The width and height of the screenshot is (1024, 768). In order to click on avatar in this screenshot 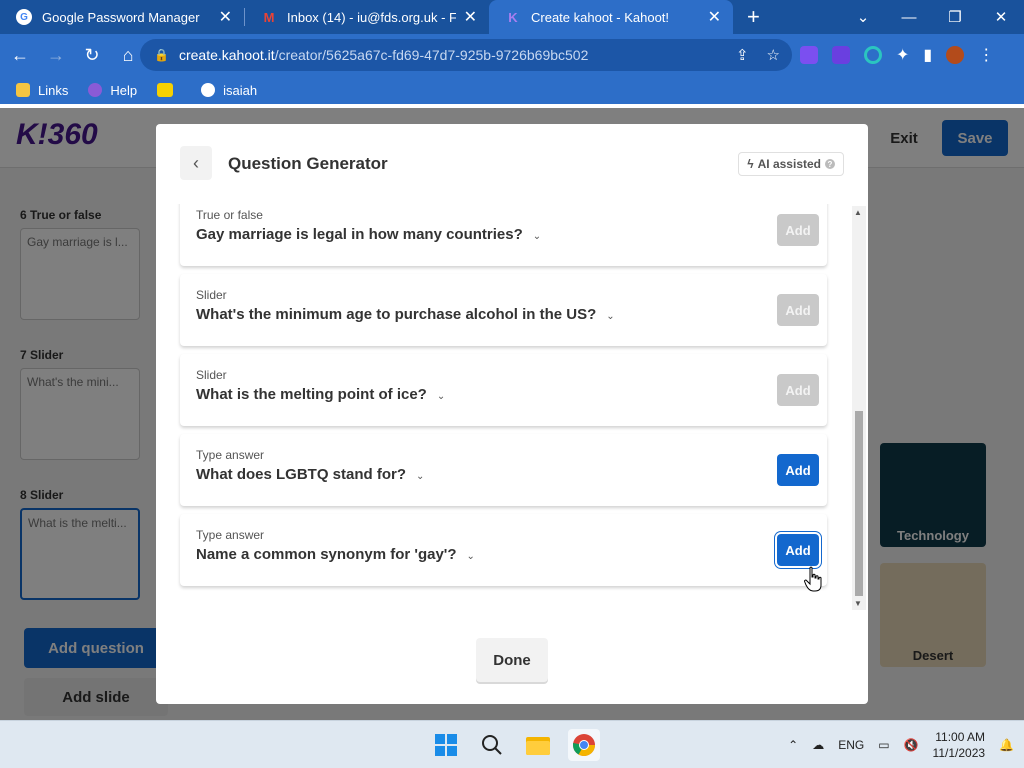, I will do `click(955, 55)`.